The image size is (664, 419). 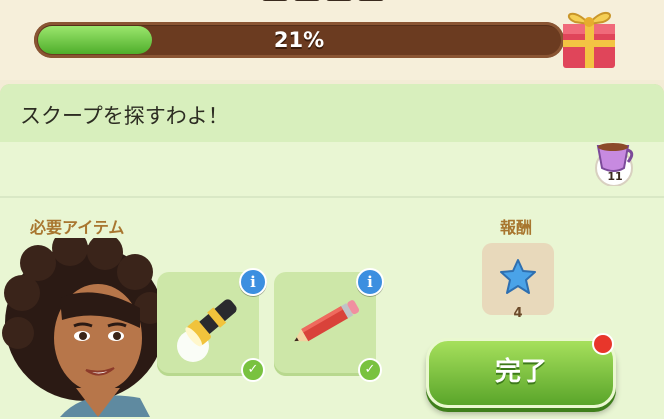 I want to click on required-item-flashlight: i ✓, so click(x=212, y=325).